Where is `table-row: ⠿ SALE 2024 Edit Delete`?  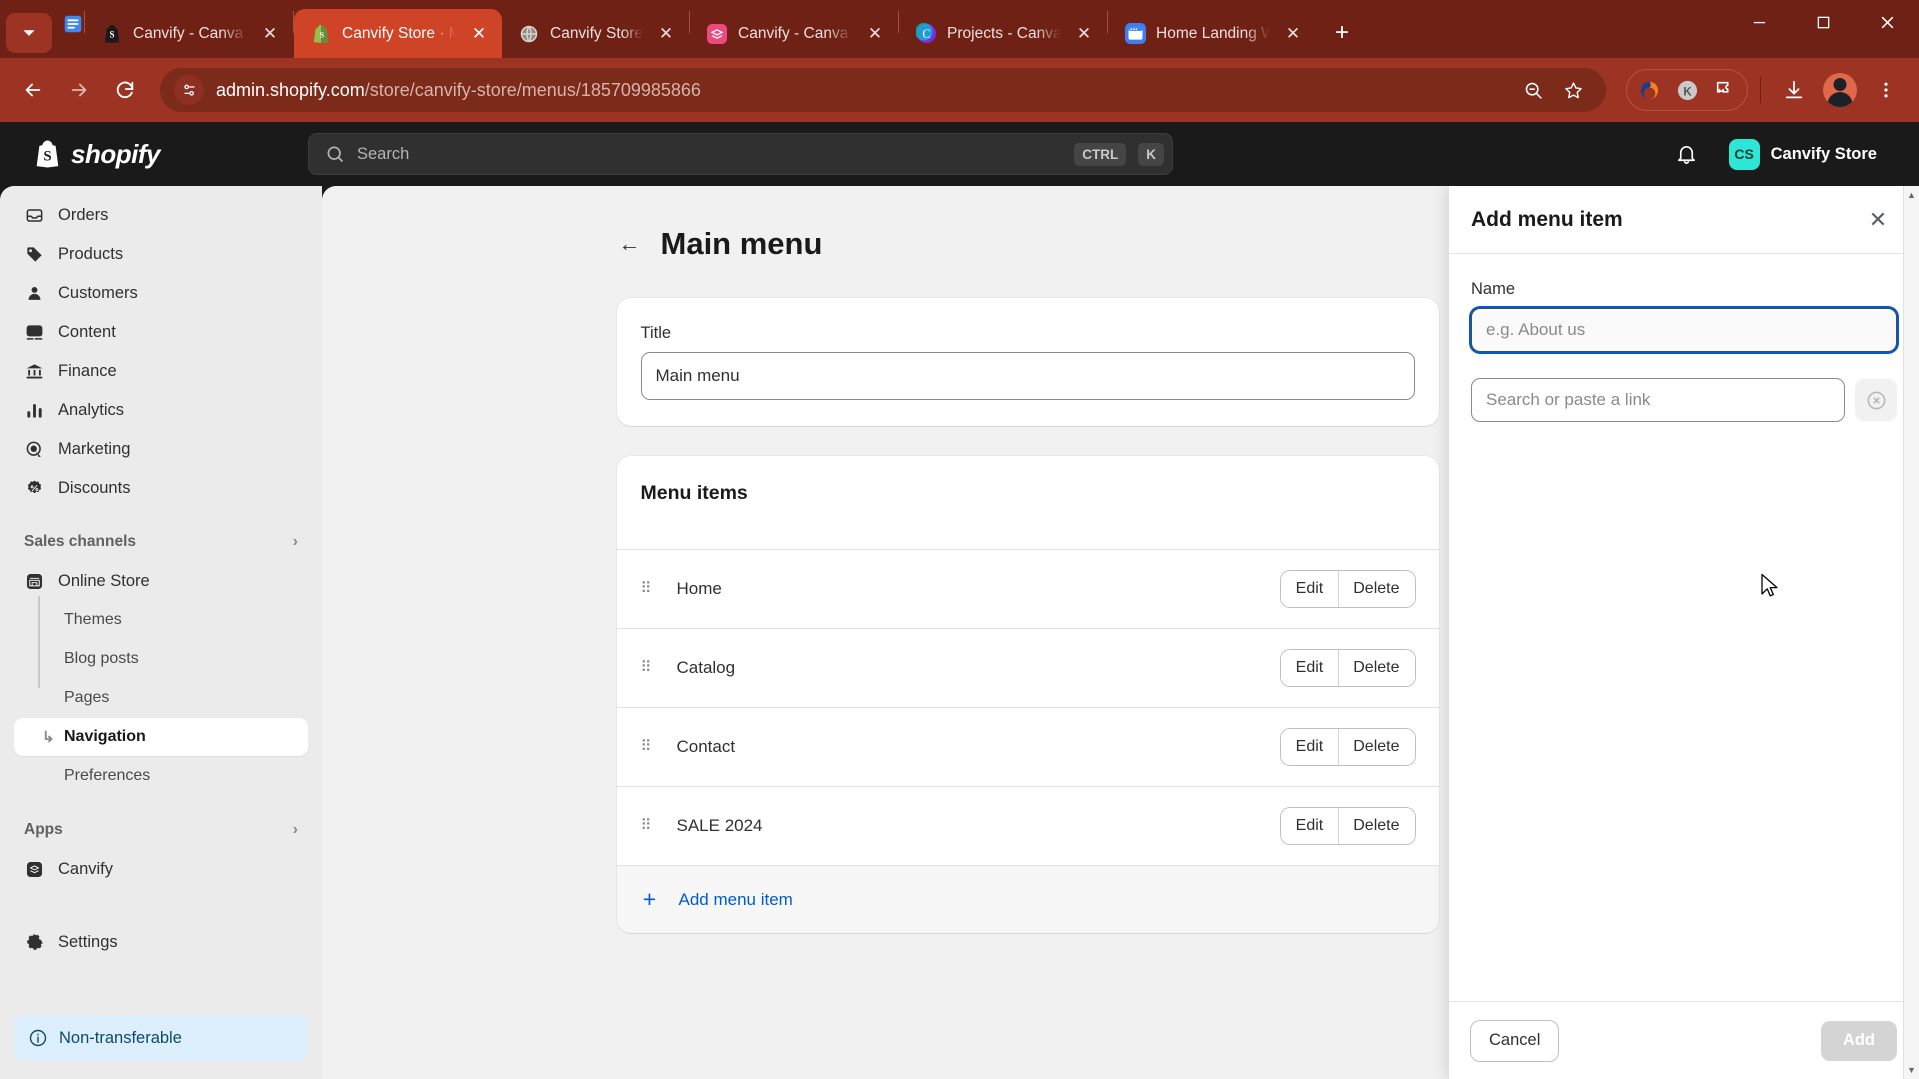 table-row: ⠿ SALE 2024 Edit Delete is located at coordinates (1027, 825).